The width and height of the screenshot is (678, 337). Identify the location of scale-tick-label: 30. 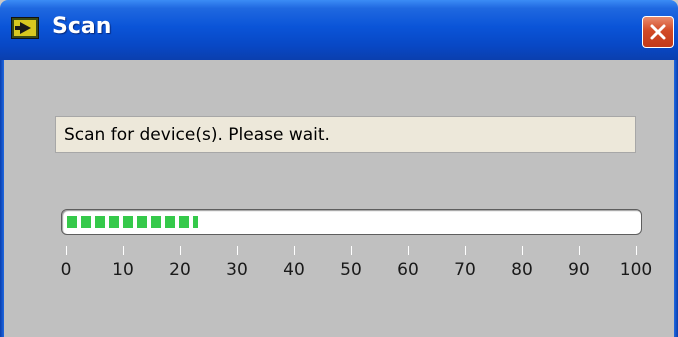
(237, 270).